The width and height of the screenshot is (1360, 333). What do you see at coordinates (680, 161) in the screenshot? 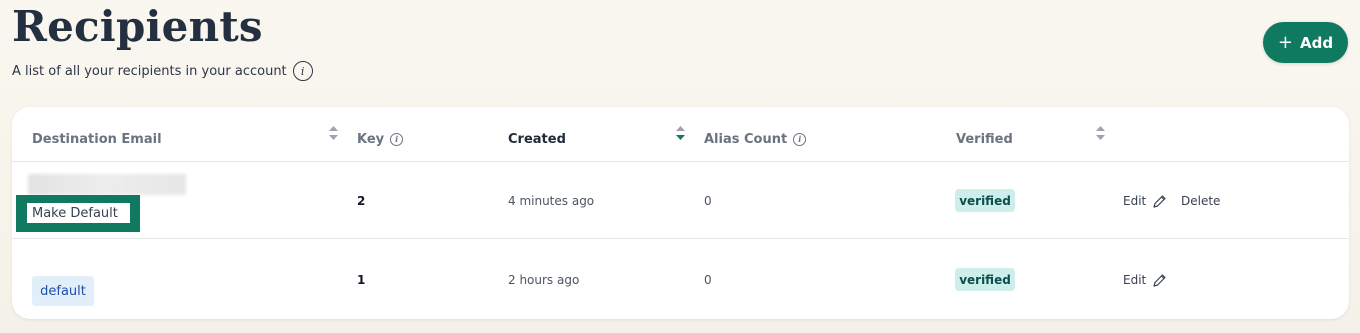
I see `header-divider` at bounding box center [680, 161].